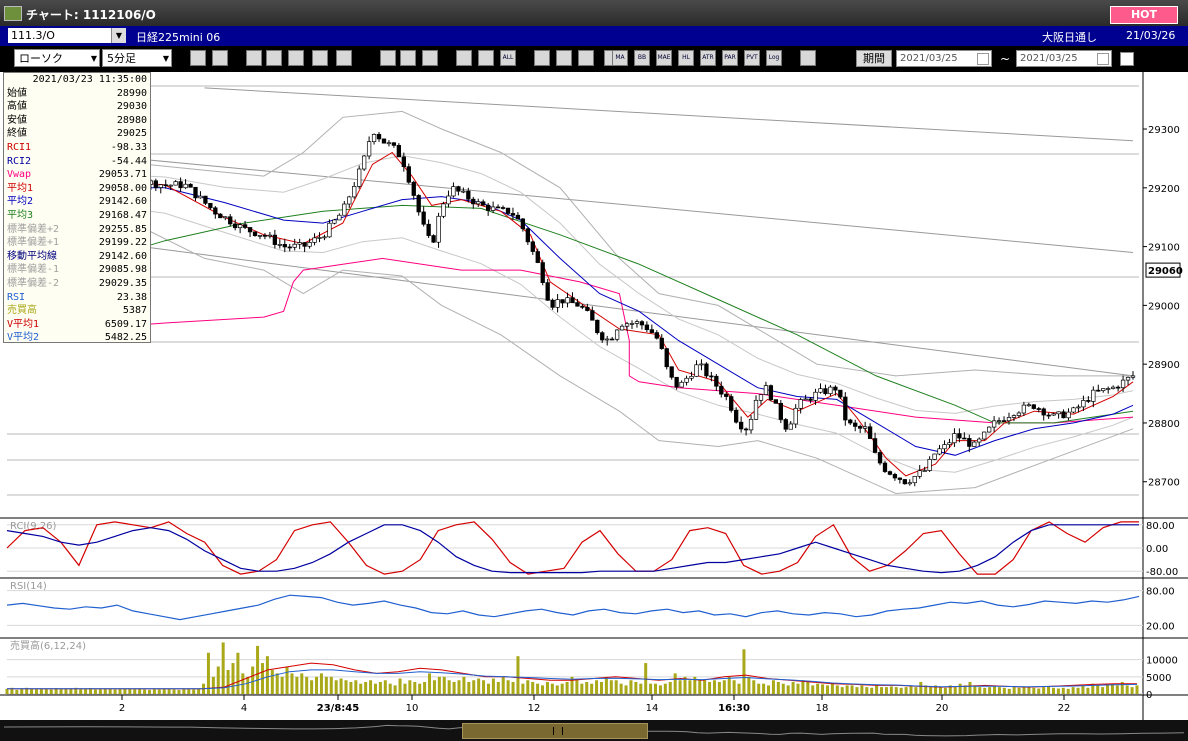 The image size is (1188, 741). Describe the element at coordinates (464, 58) in the screenshot. I see `candle-icon` at that location.